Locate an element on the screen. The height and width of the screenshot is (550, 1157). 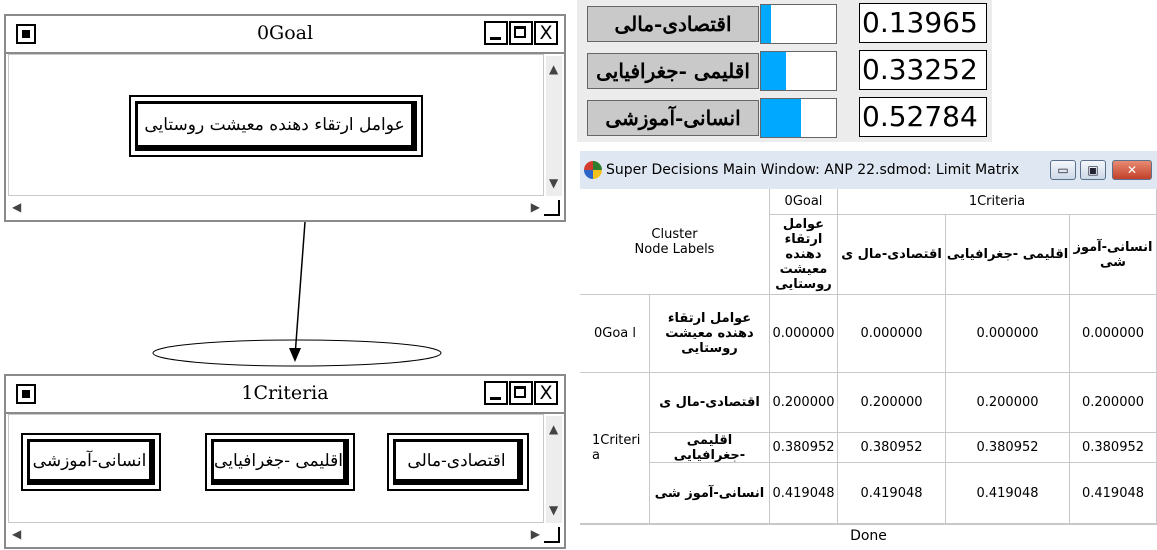
priority-row: انسانی-آموزشی 0.52784 is located at coordinates (784, 117).